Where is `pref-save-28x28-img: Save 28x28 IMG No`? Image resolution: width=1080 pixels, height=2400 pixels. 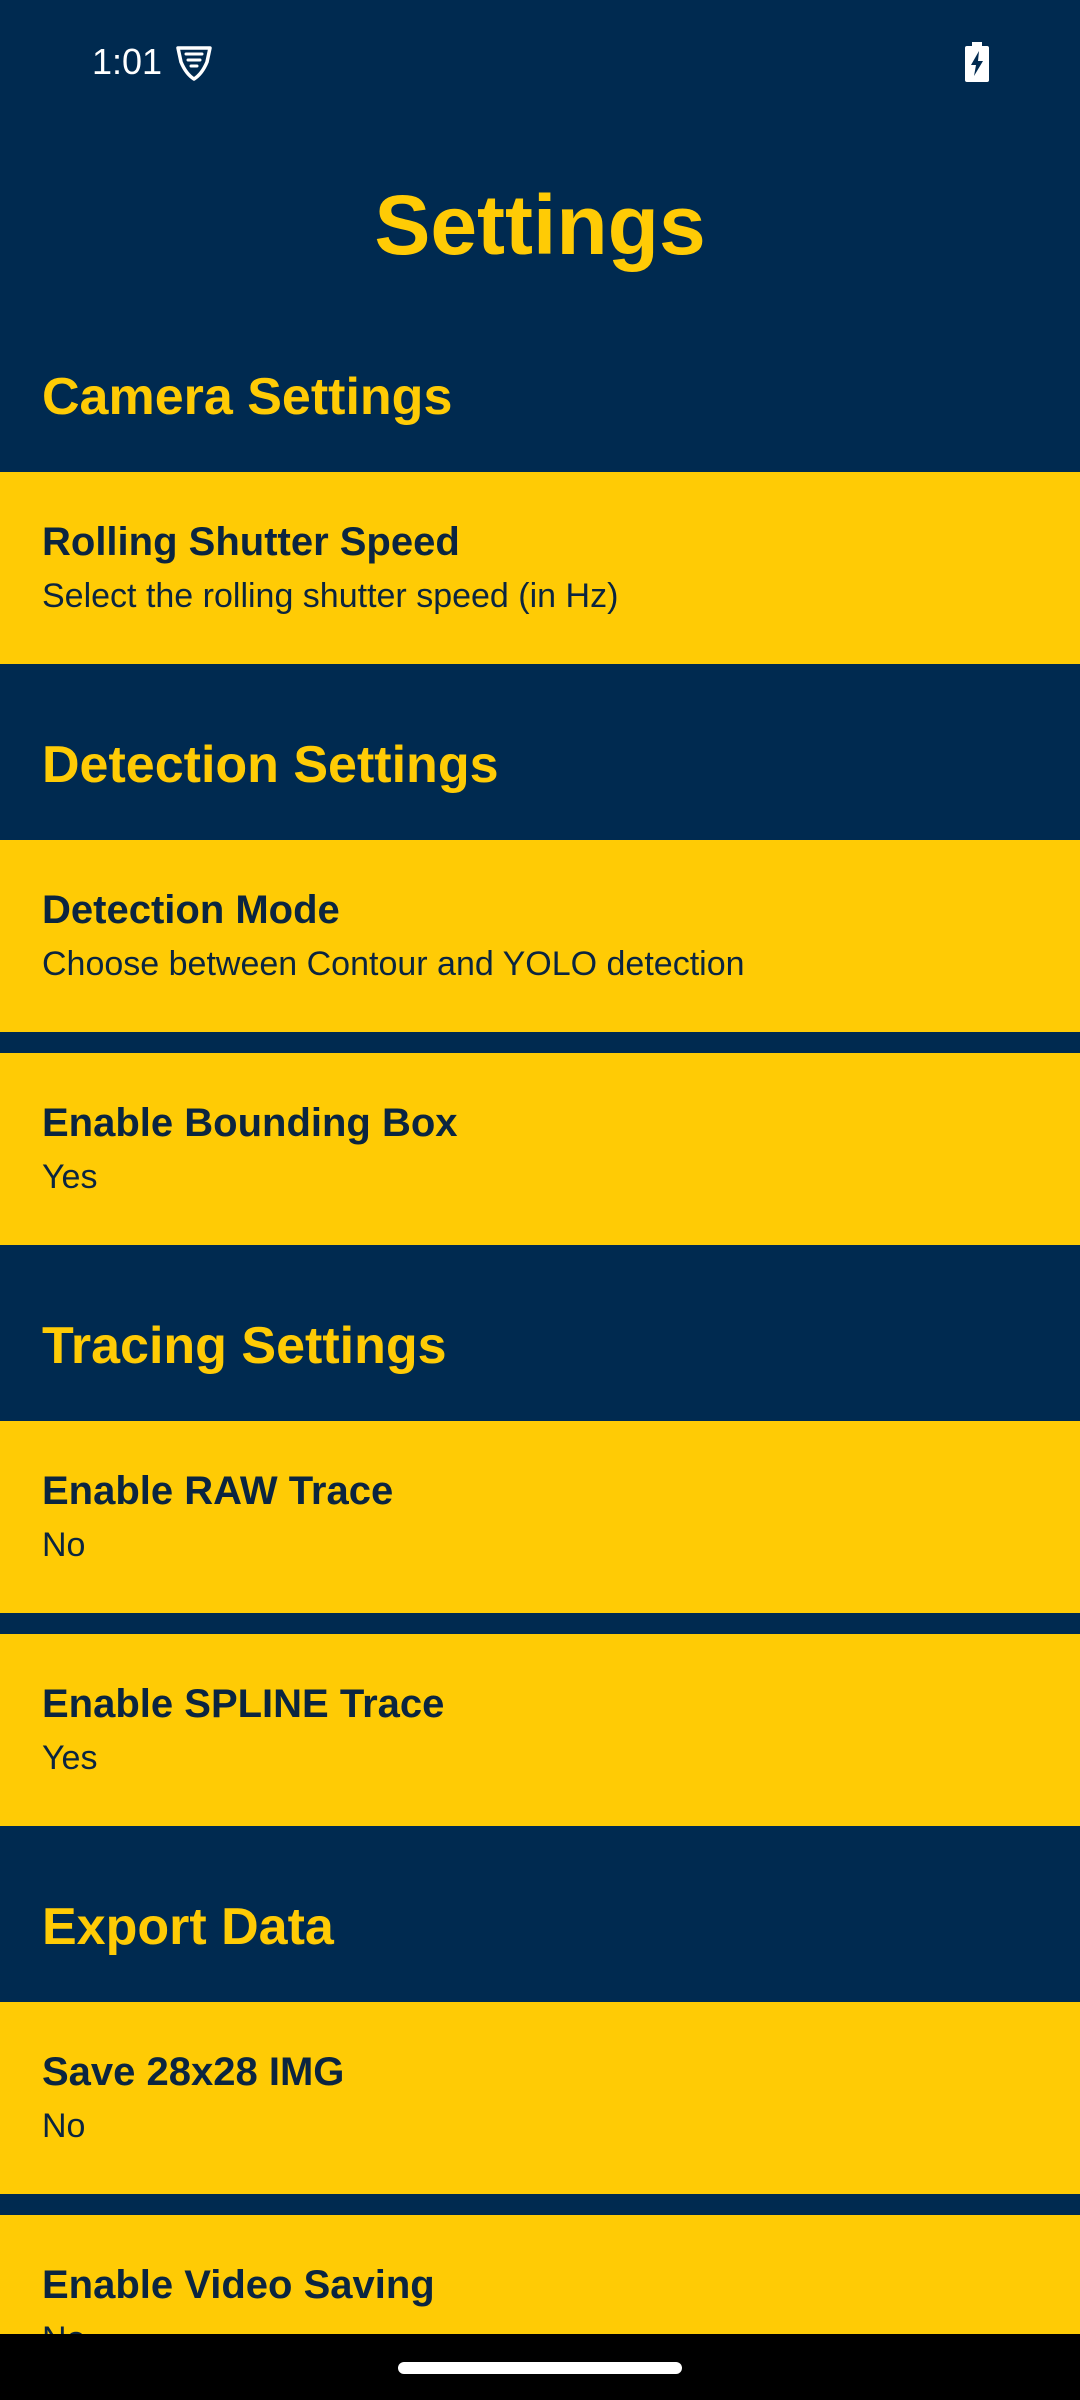
pref-save-28x28-img: Save 28x28 IMG No is located at coordinates (540, 2098).